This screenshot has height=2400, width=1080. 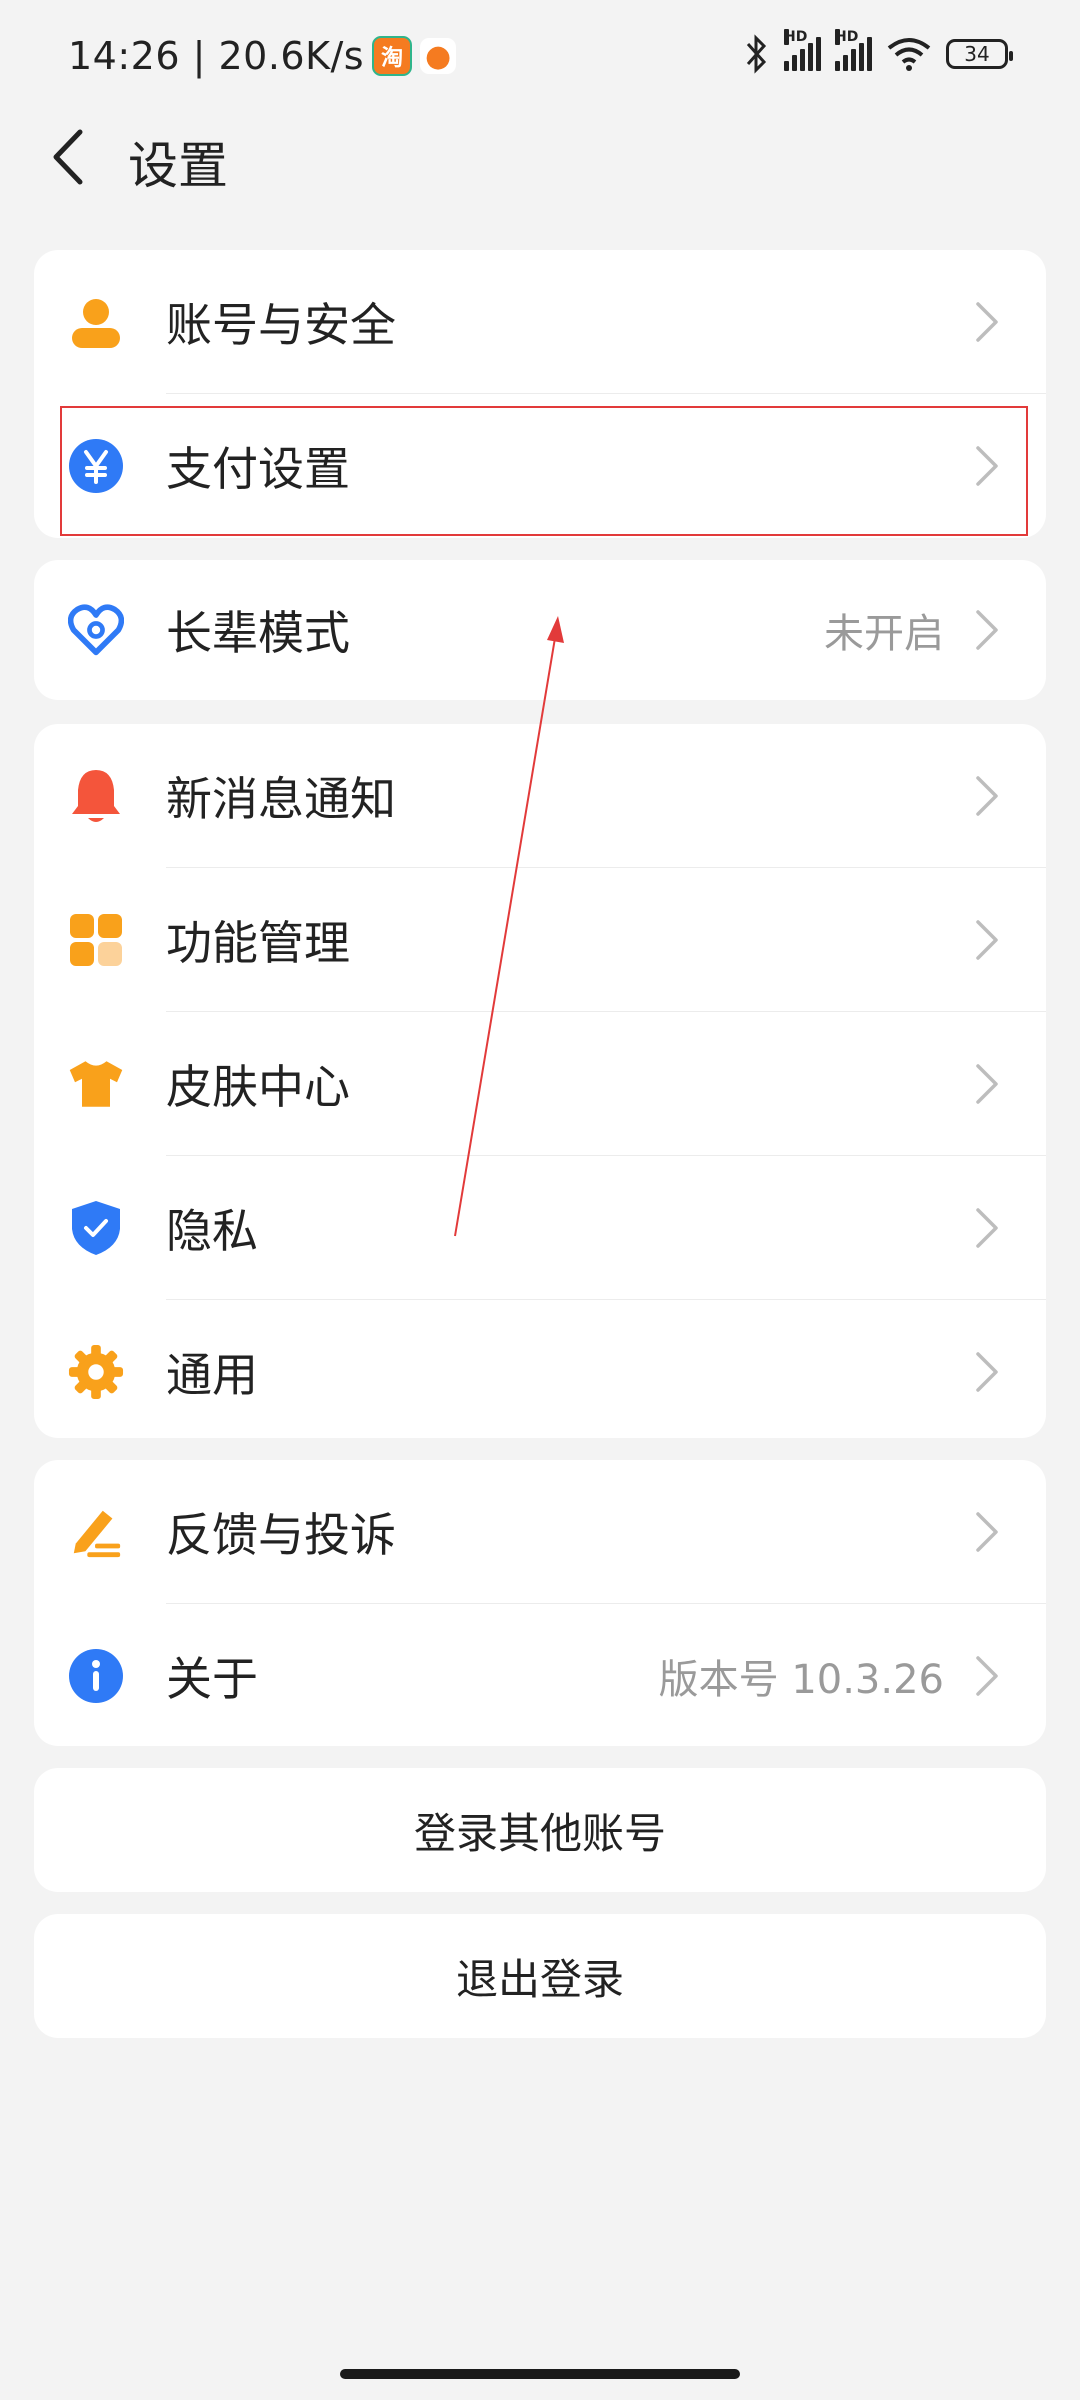 I want to click on settings-item-label: 新消息通知, so click(x=281, y=799).